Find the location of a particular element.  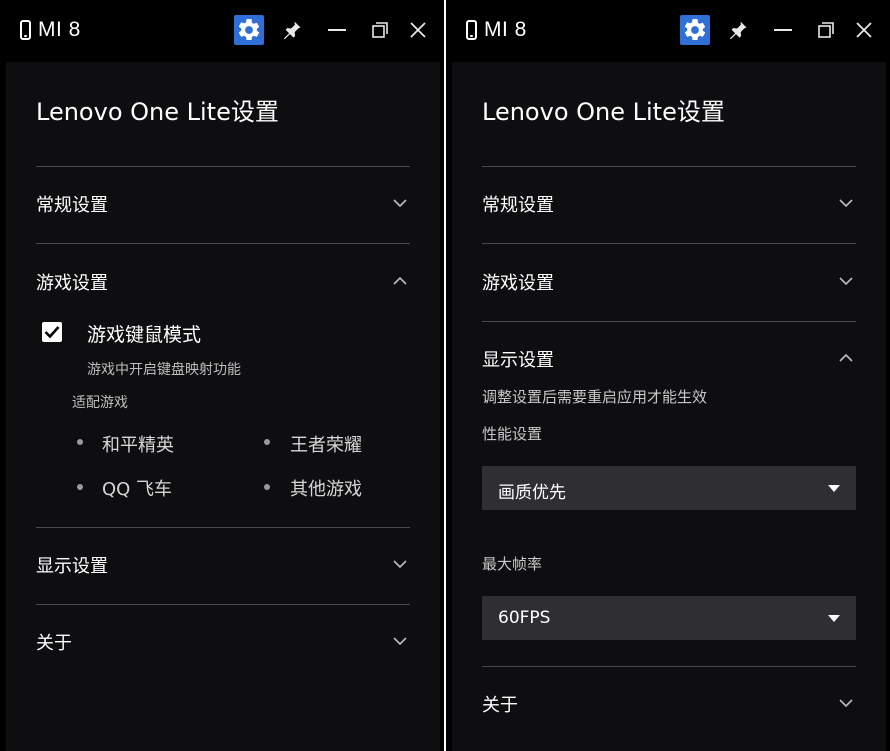

game-item: 其他游戏 is located at coordinates (326, 489).